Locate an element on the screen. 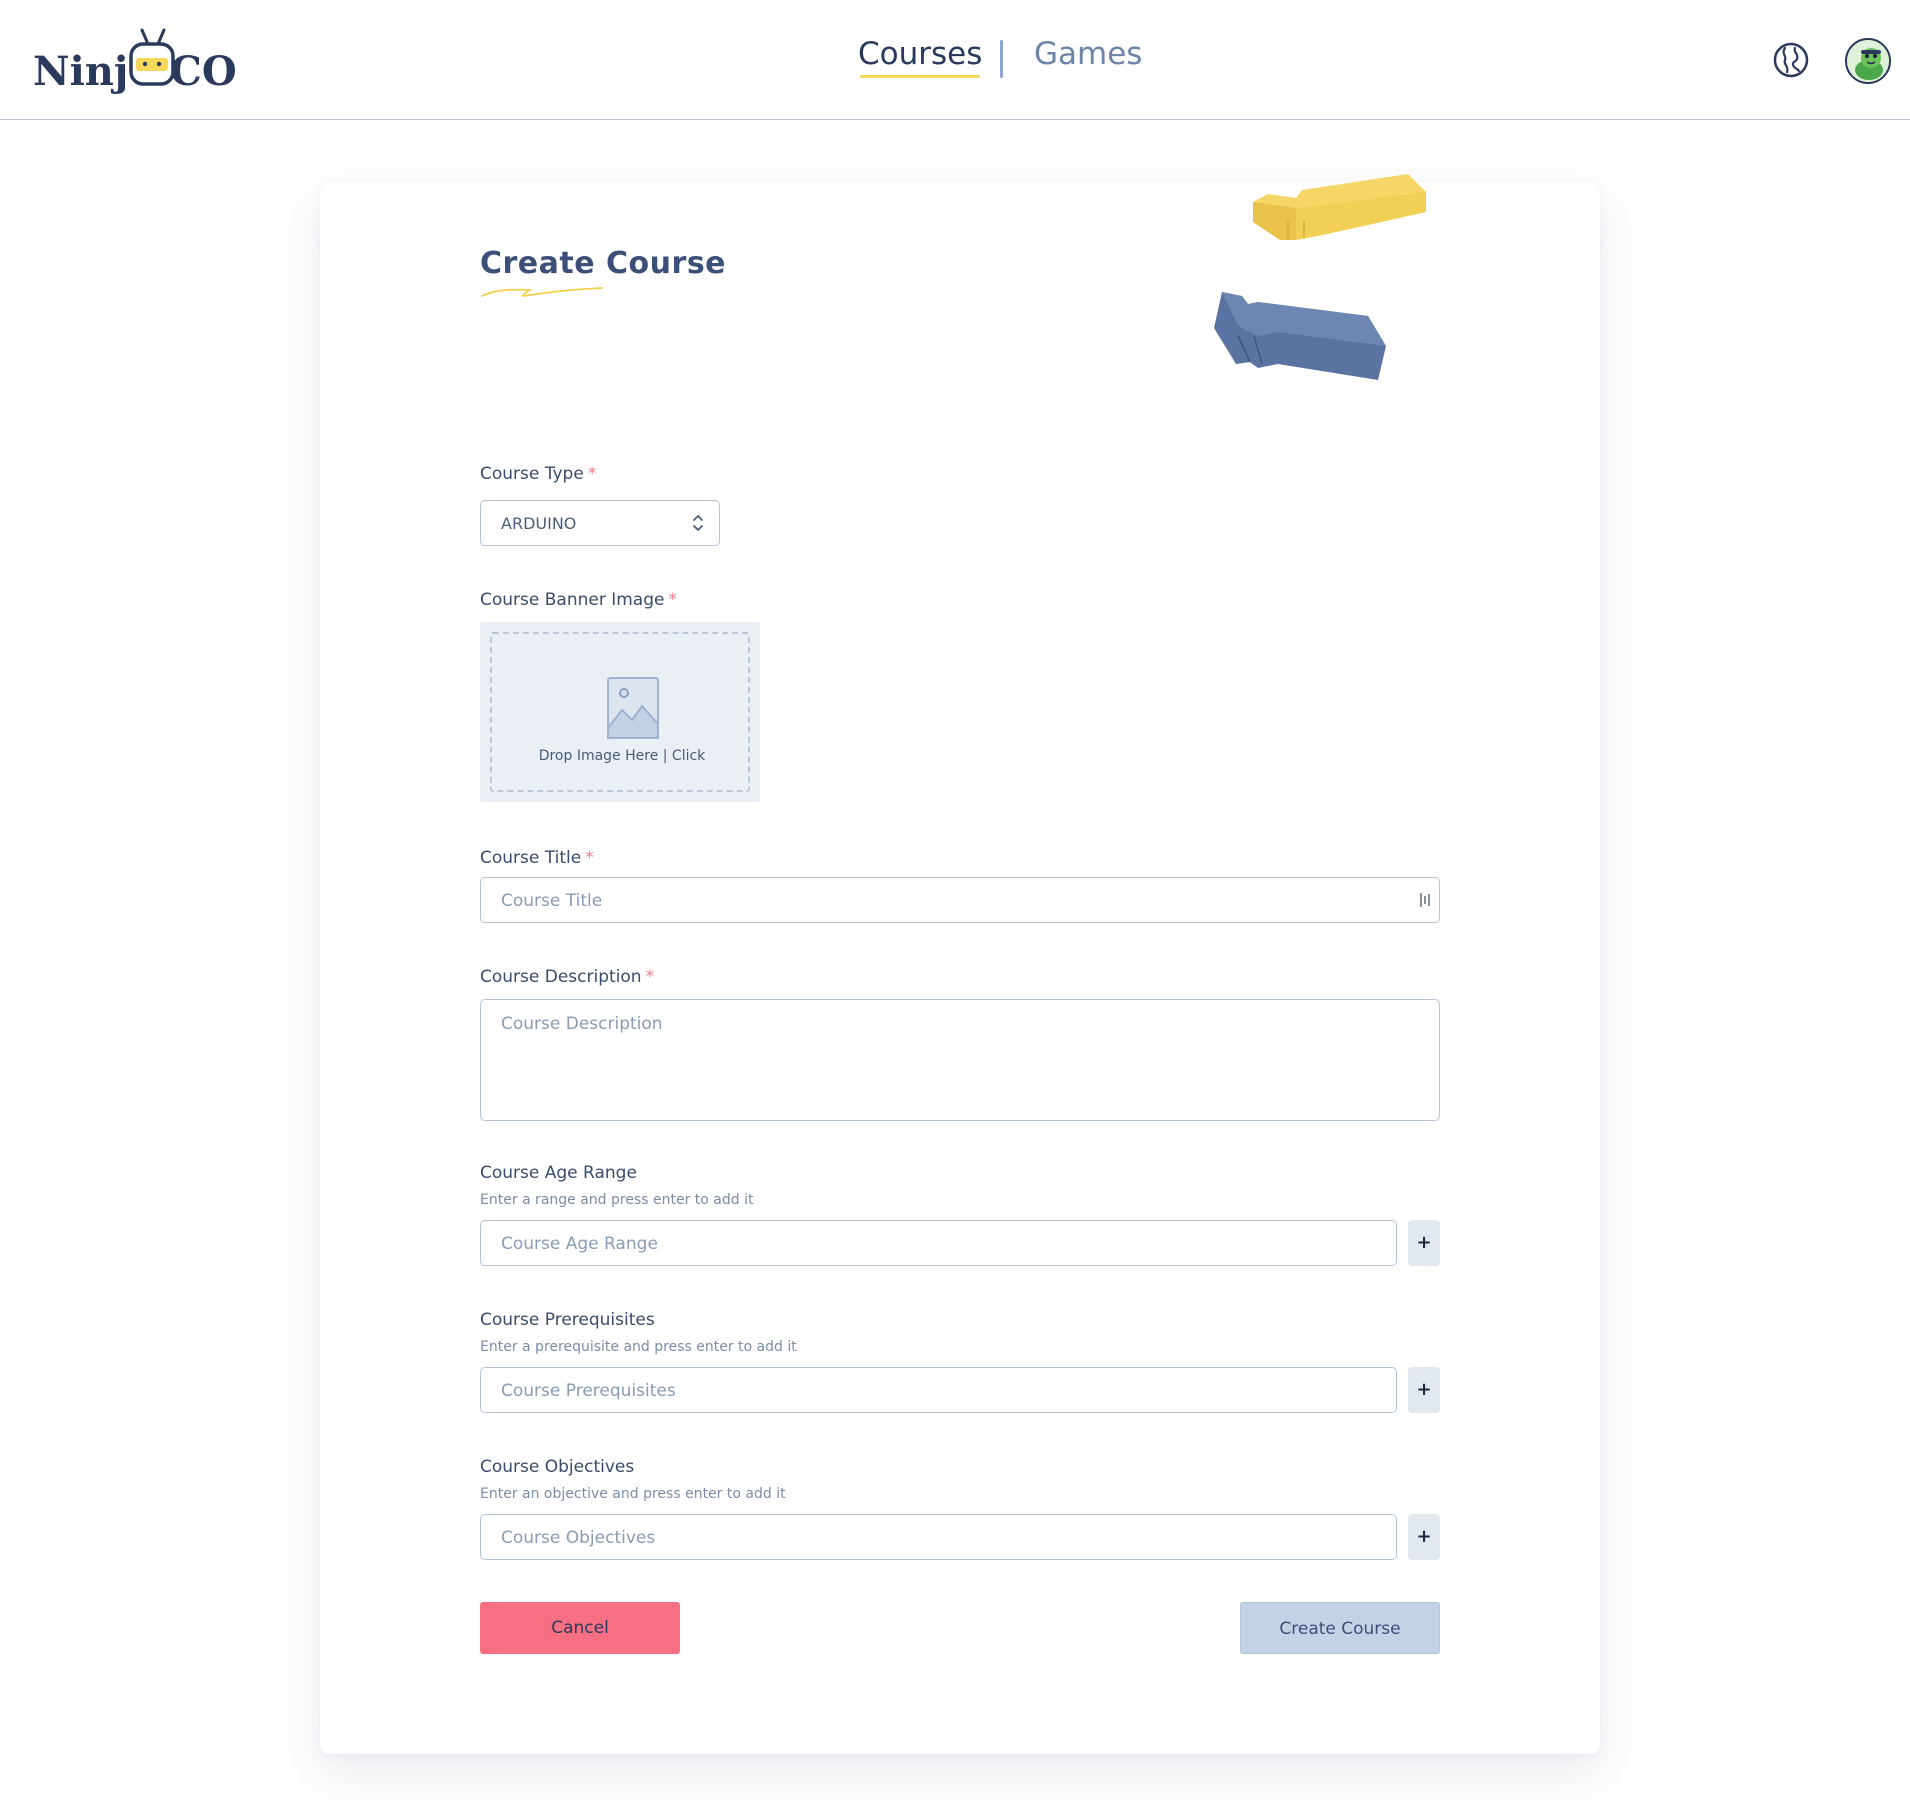 Image resolution: width=1910 pixels, height=1815 pixels. banner-image-label-text: Course Banner Image is located at coordinates (572, 600).